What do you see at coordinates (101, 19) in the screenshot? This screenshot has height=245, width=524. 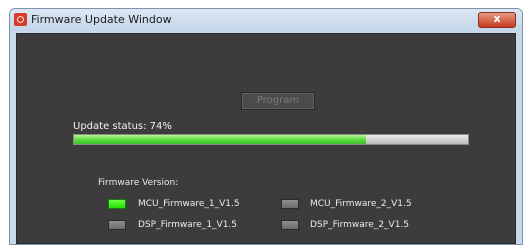 I see `window-title: Firmware Update Window` at bounding box center [101, 19].